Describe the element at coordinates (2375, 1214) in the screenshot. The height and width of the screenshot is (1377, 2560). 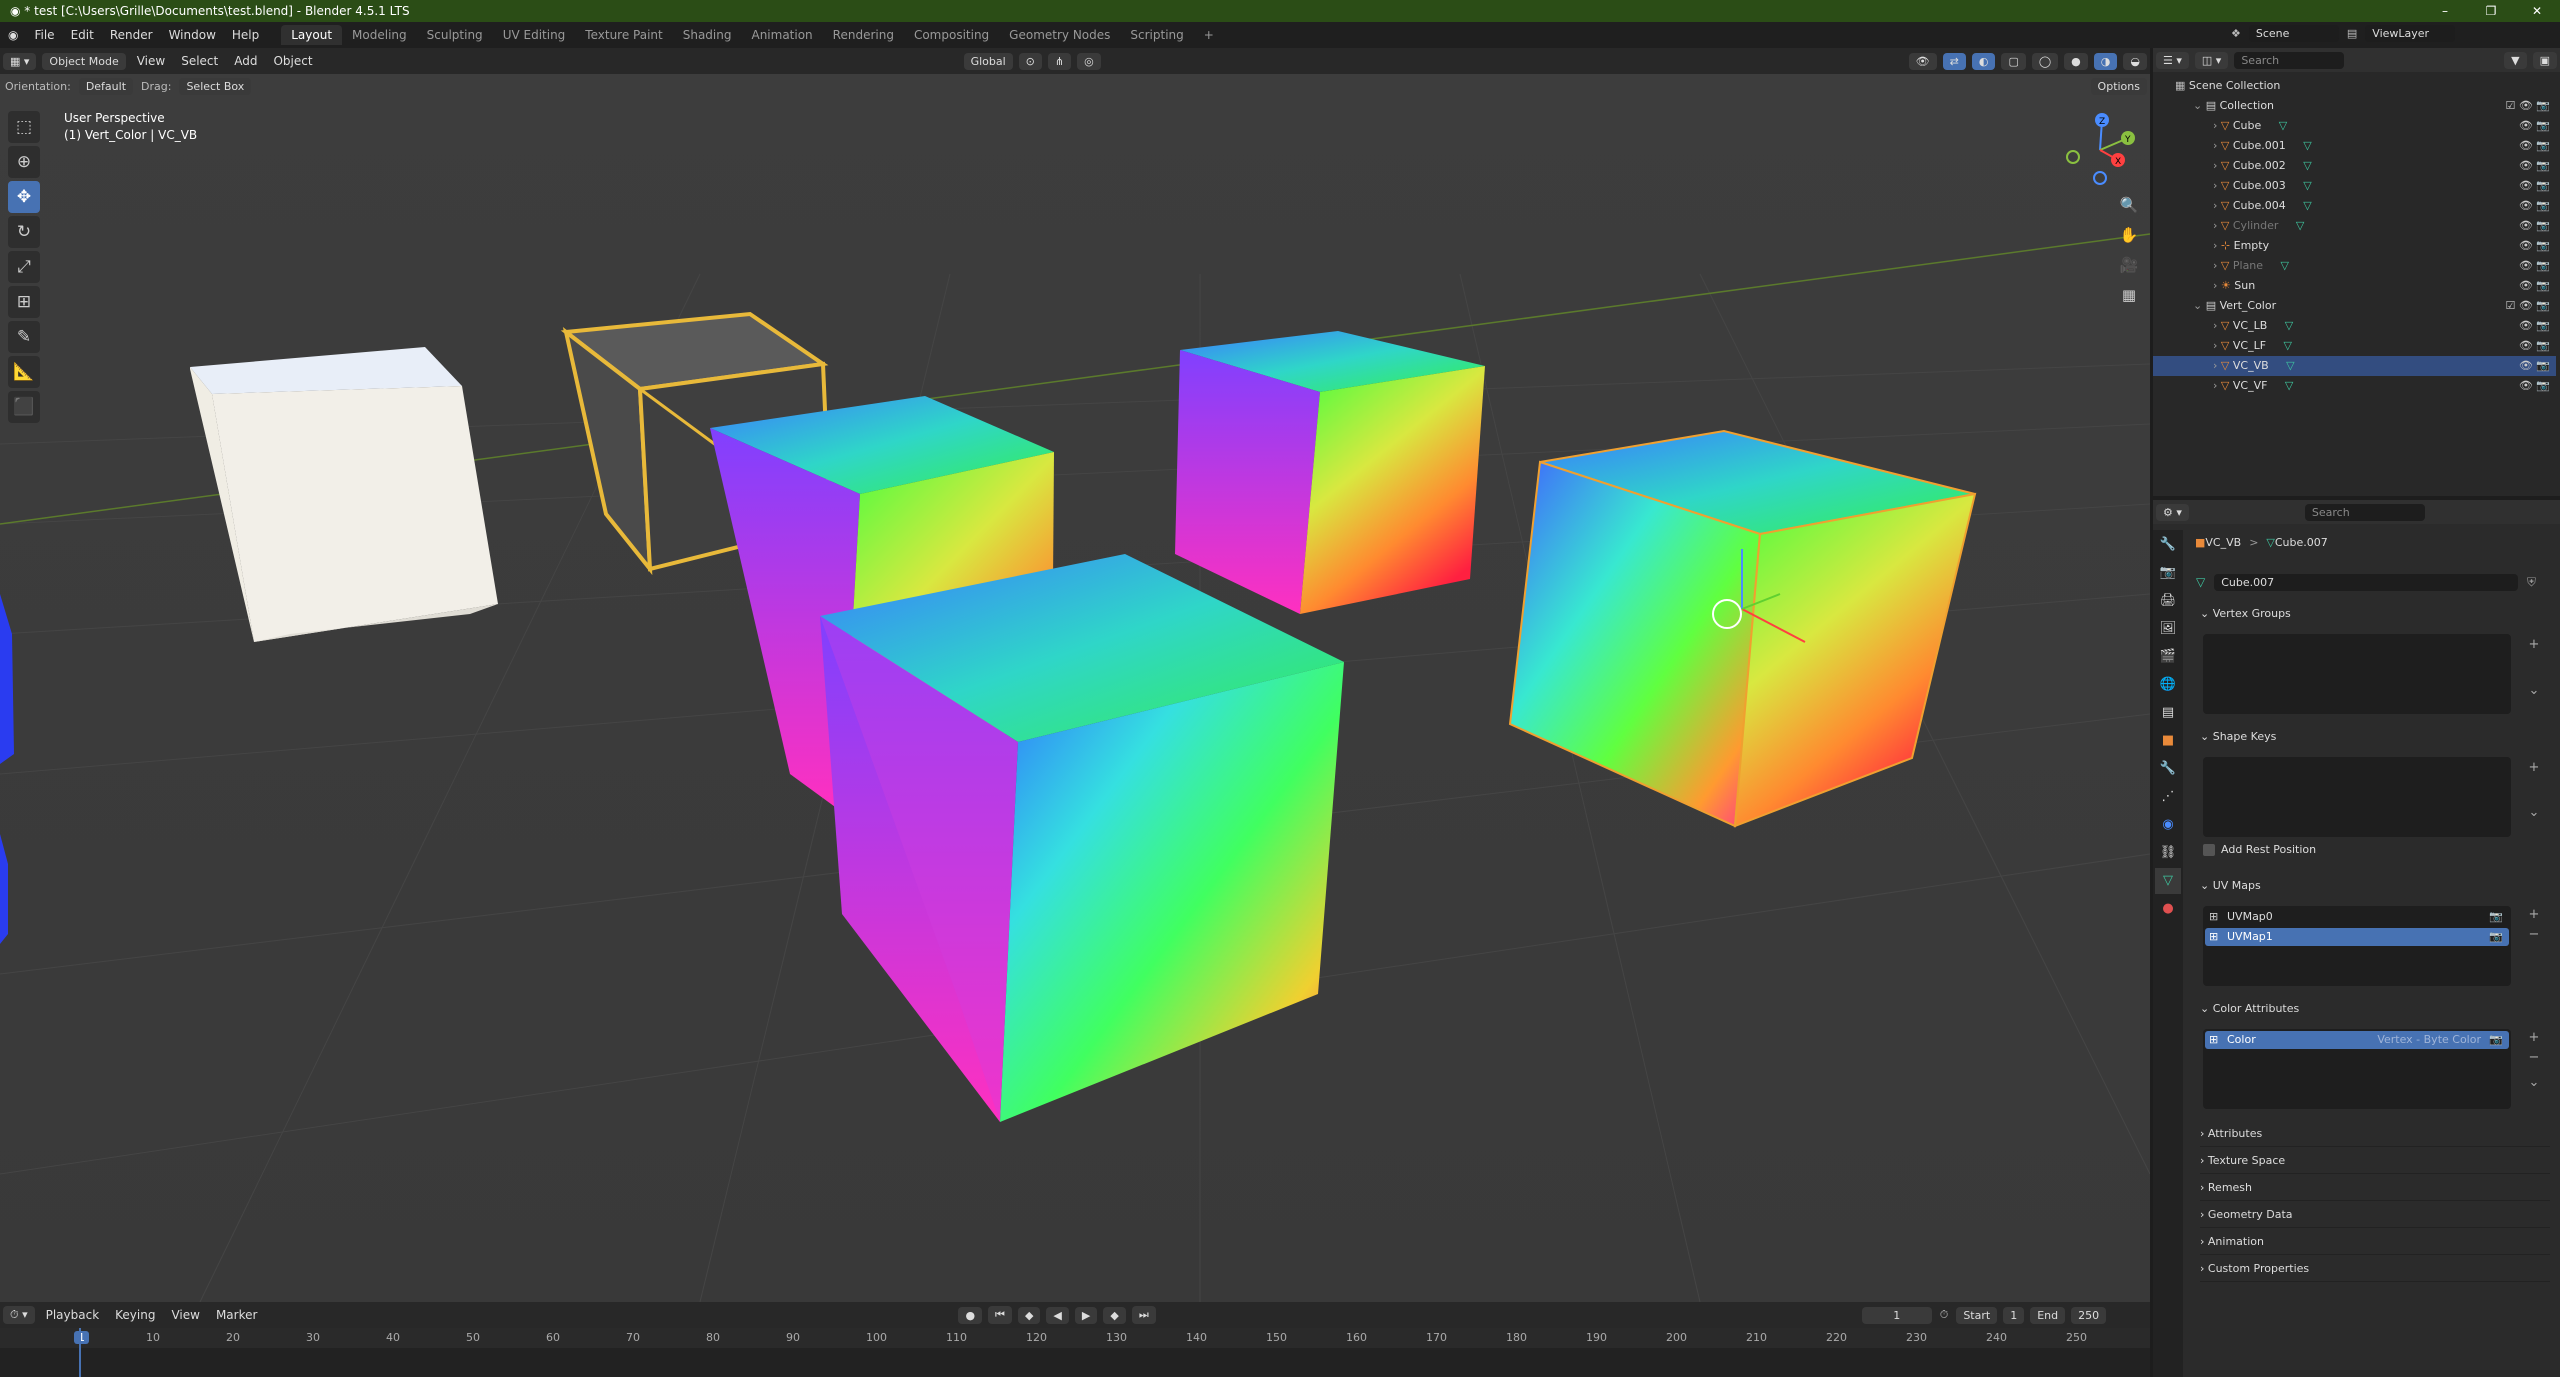
I see `collapsed-panel-header: › Geometry Data` at that location.